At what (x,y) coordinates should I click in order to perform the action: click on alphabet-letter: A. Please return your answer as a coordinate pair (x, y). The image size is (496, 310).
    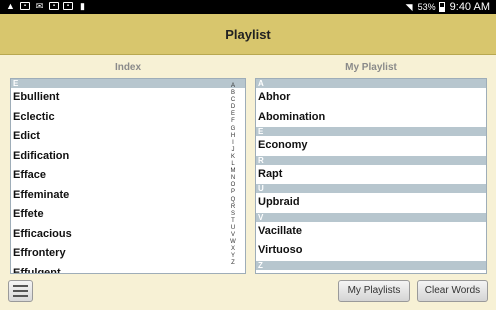
    Looking at the image, I should click on (233, 86).